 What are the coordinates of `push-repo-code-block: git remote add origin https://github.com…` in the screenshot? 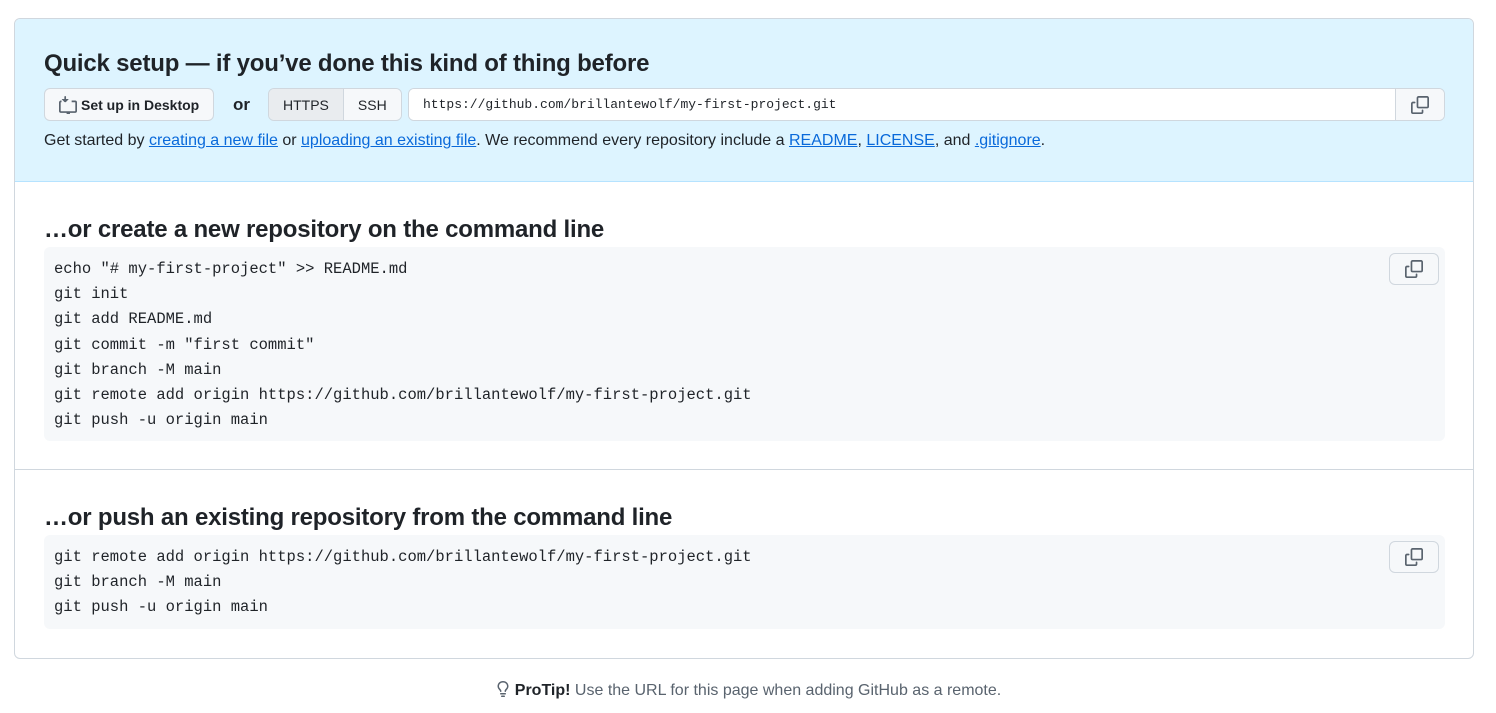 It's located at (744, 582).